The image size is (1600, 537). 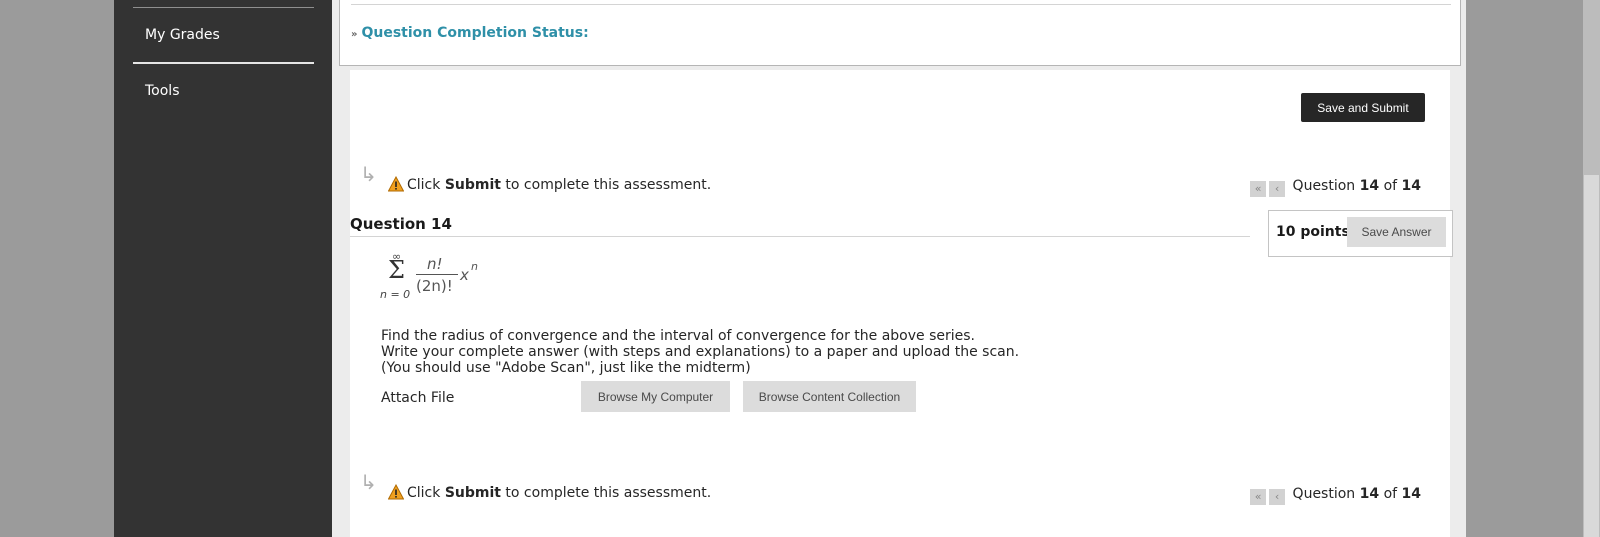 I want to click on nav-item-tools: Tools, so click(x=162, y=91).